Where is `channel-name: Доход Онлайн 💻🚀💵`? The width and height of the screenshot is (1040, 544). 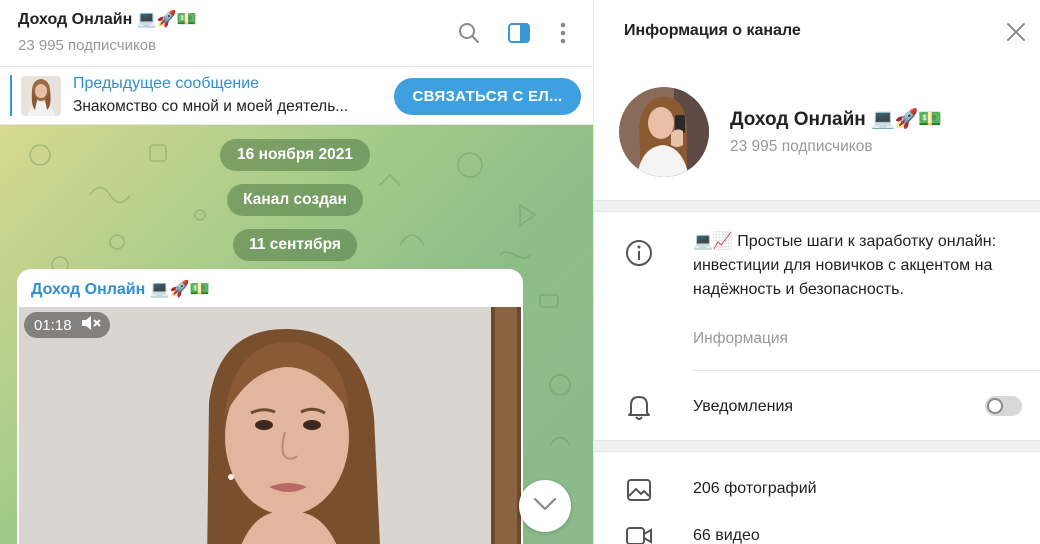 channel-name: Доход Онлайн 💻🚀💵 is located at coordinates (836, 119).